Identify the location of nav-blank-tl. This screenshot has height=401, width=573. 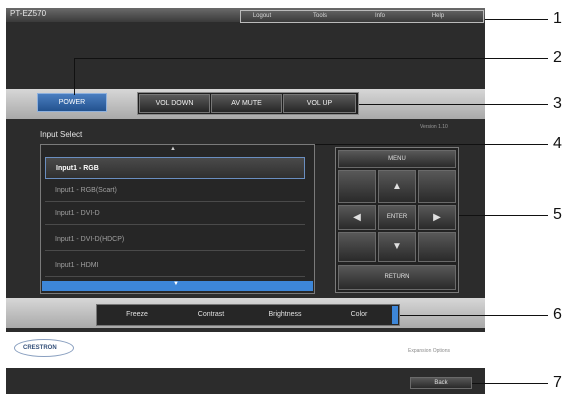
(357, 186).